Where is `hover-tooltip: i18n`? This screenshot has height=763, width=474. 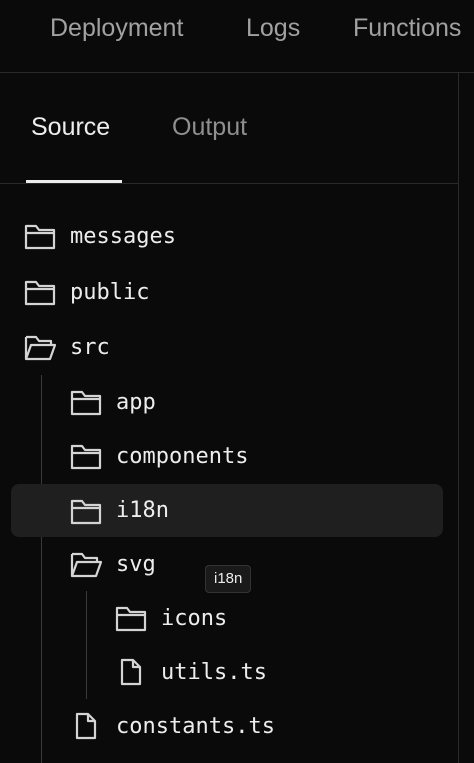 hover-tooltip: i18n is located at coordinates (228, 579).